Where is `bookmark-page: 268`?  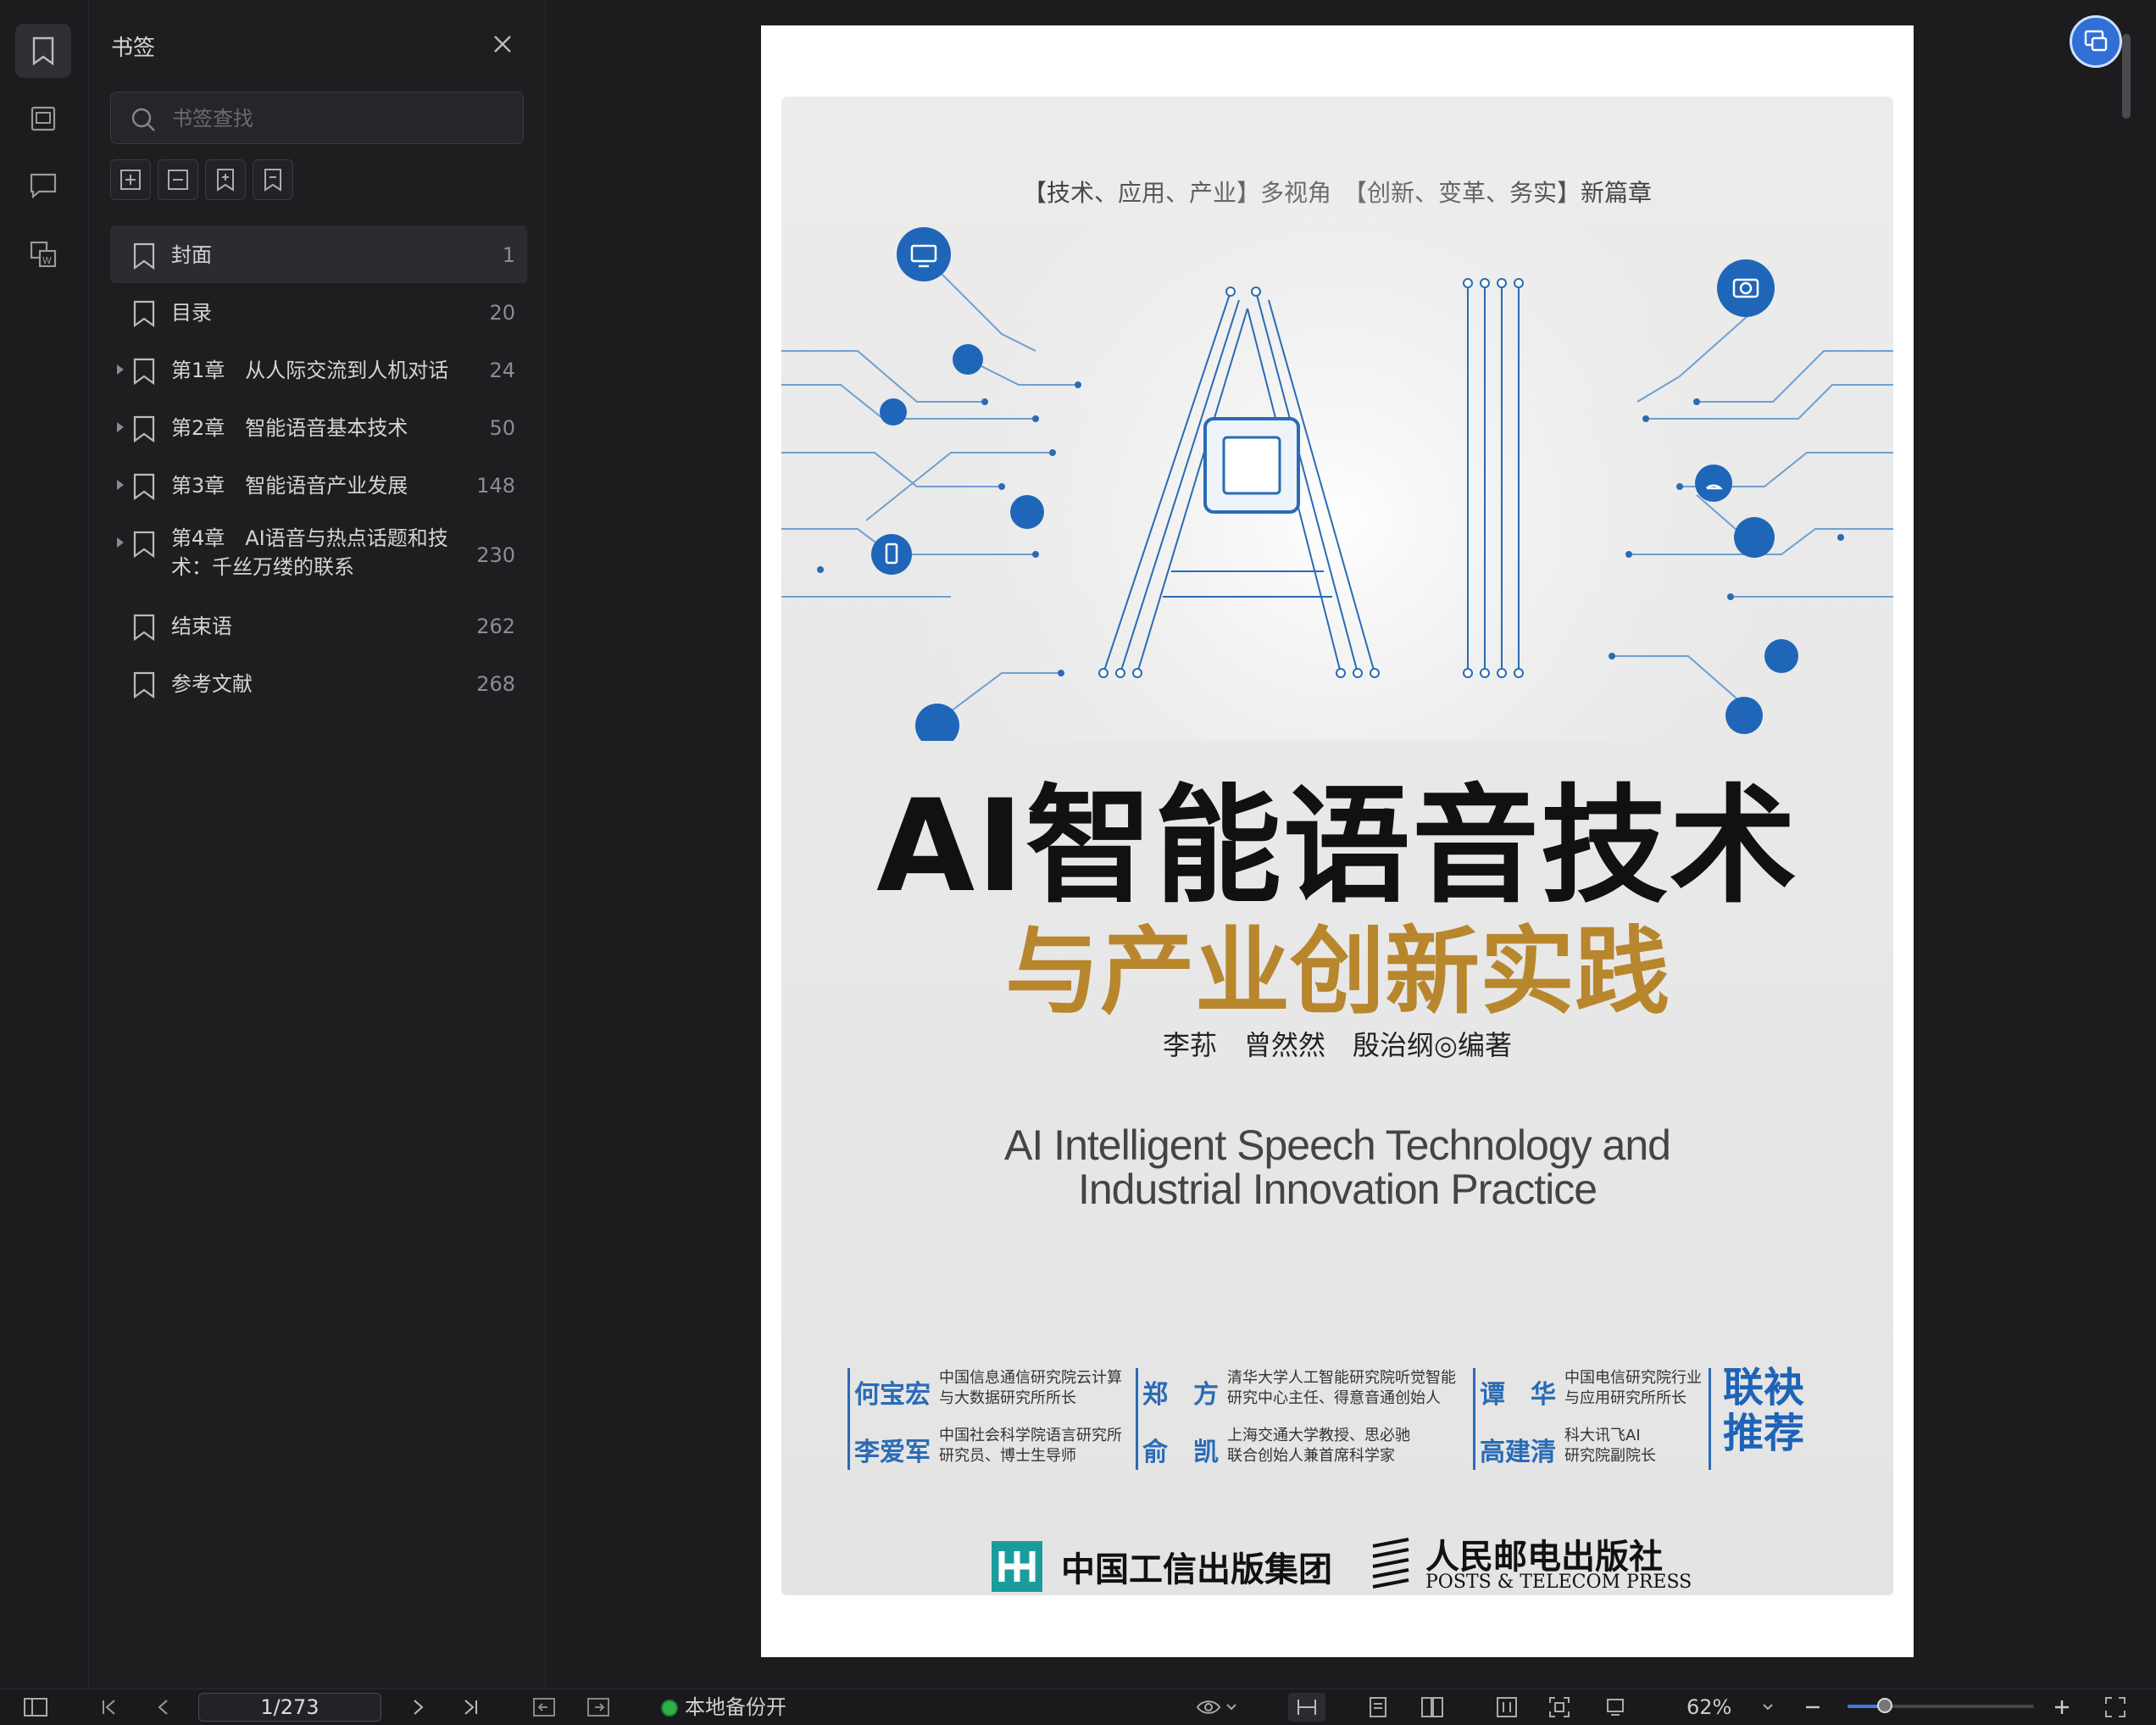
bookmark-page: 268 is located at coordinates (495, 684).